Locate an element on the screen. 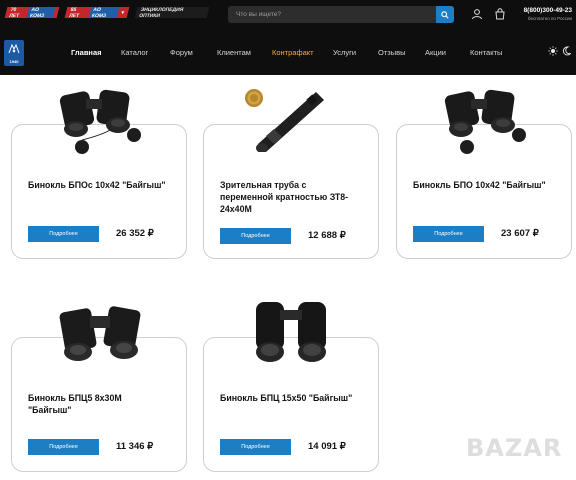  logo-year: 1940 is located at coordinates (14, 61).